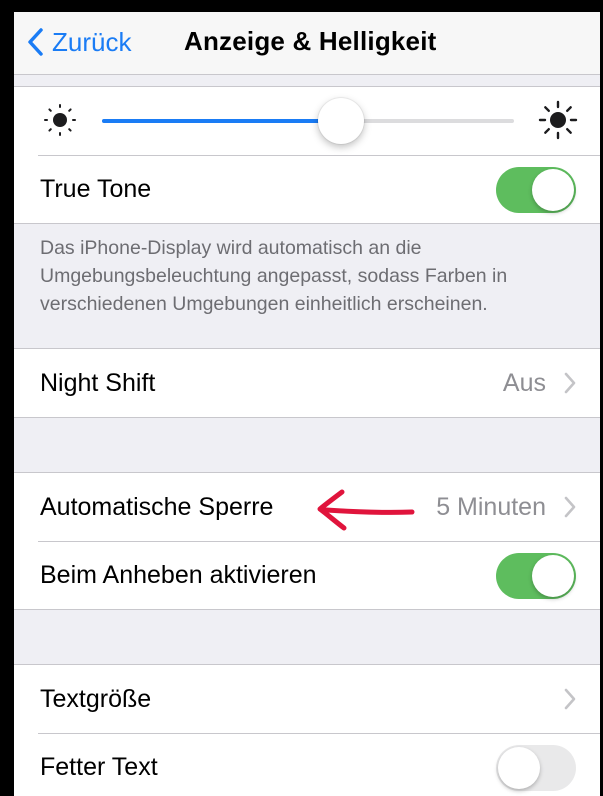  Describe the element at coordinates (366, 510) in the screenshot. I see `red-arrow-icon` at that location.